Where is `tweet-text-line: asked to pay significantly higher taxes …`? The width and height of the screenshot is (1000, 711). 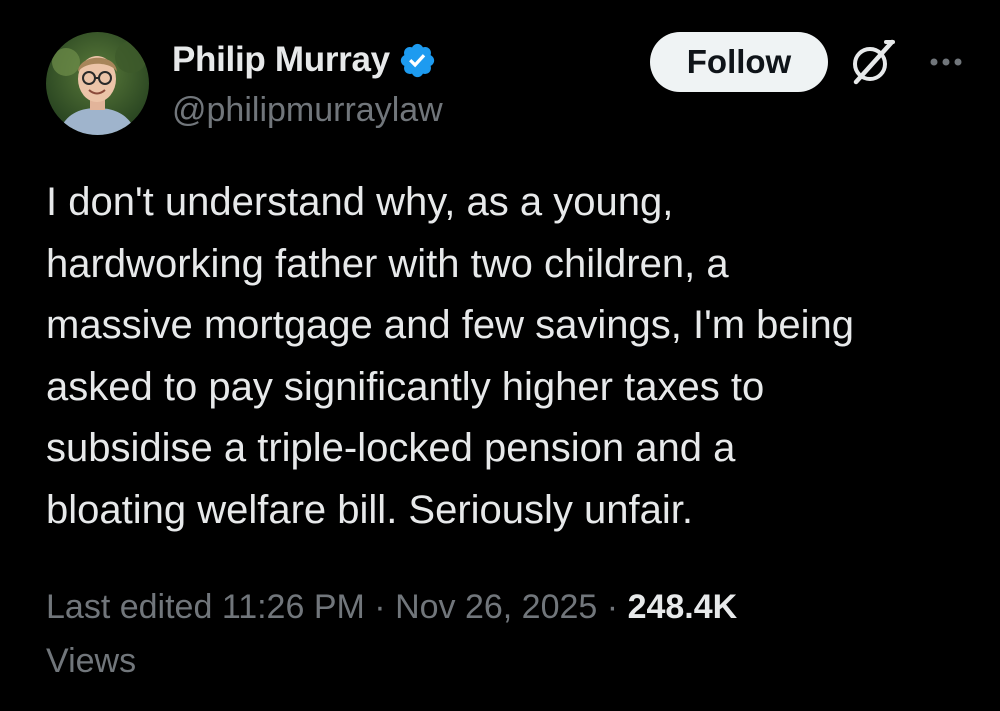 tweet-text-line: asked to pay significantly higher taxes … is located at coordinates (405, 386).